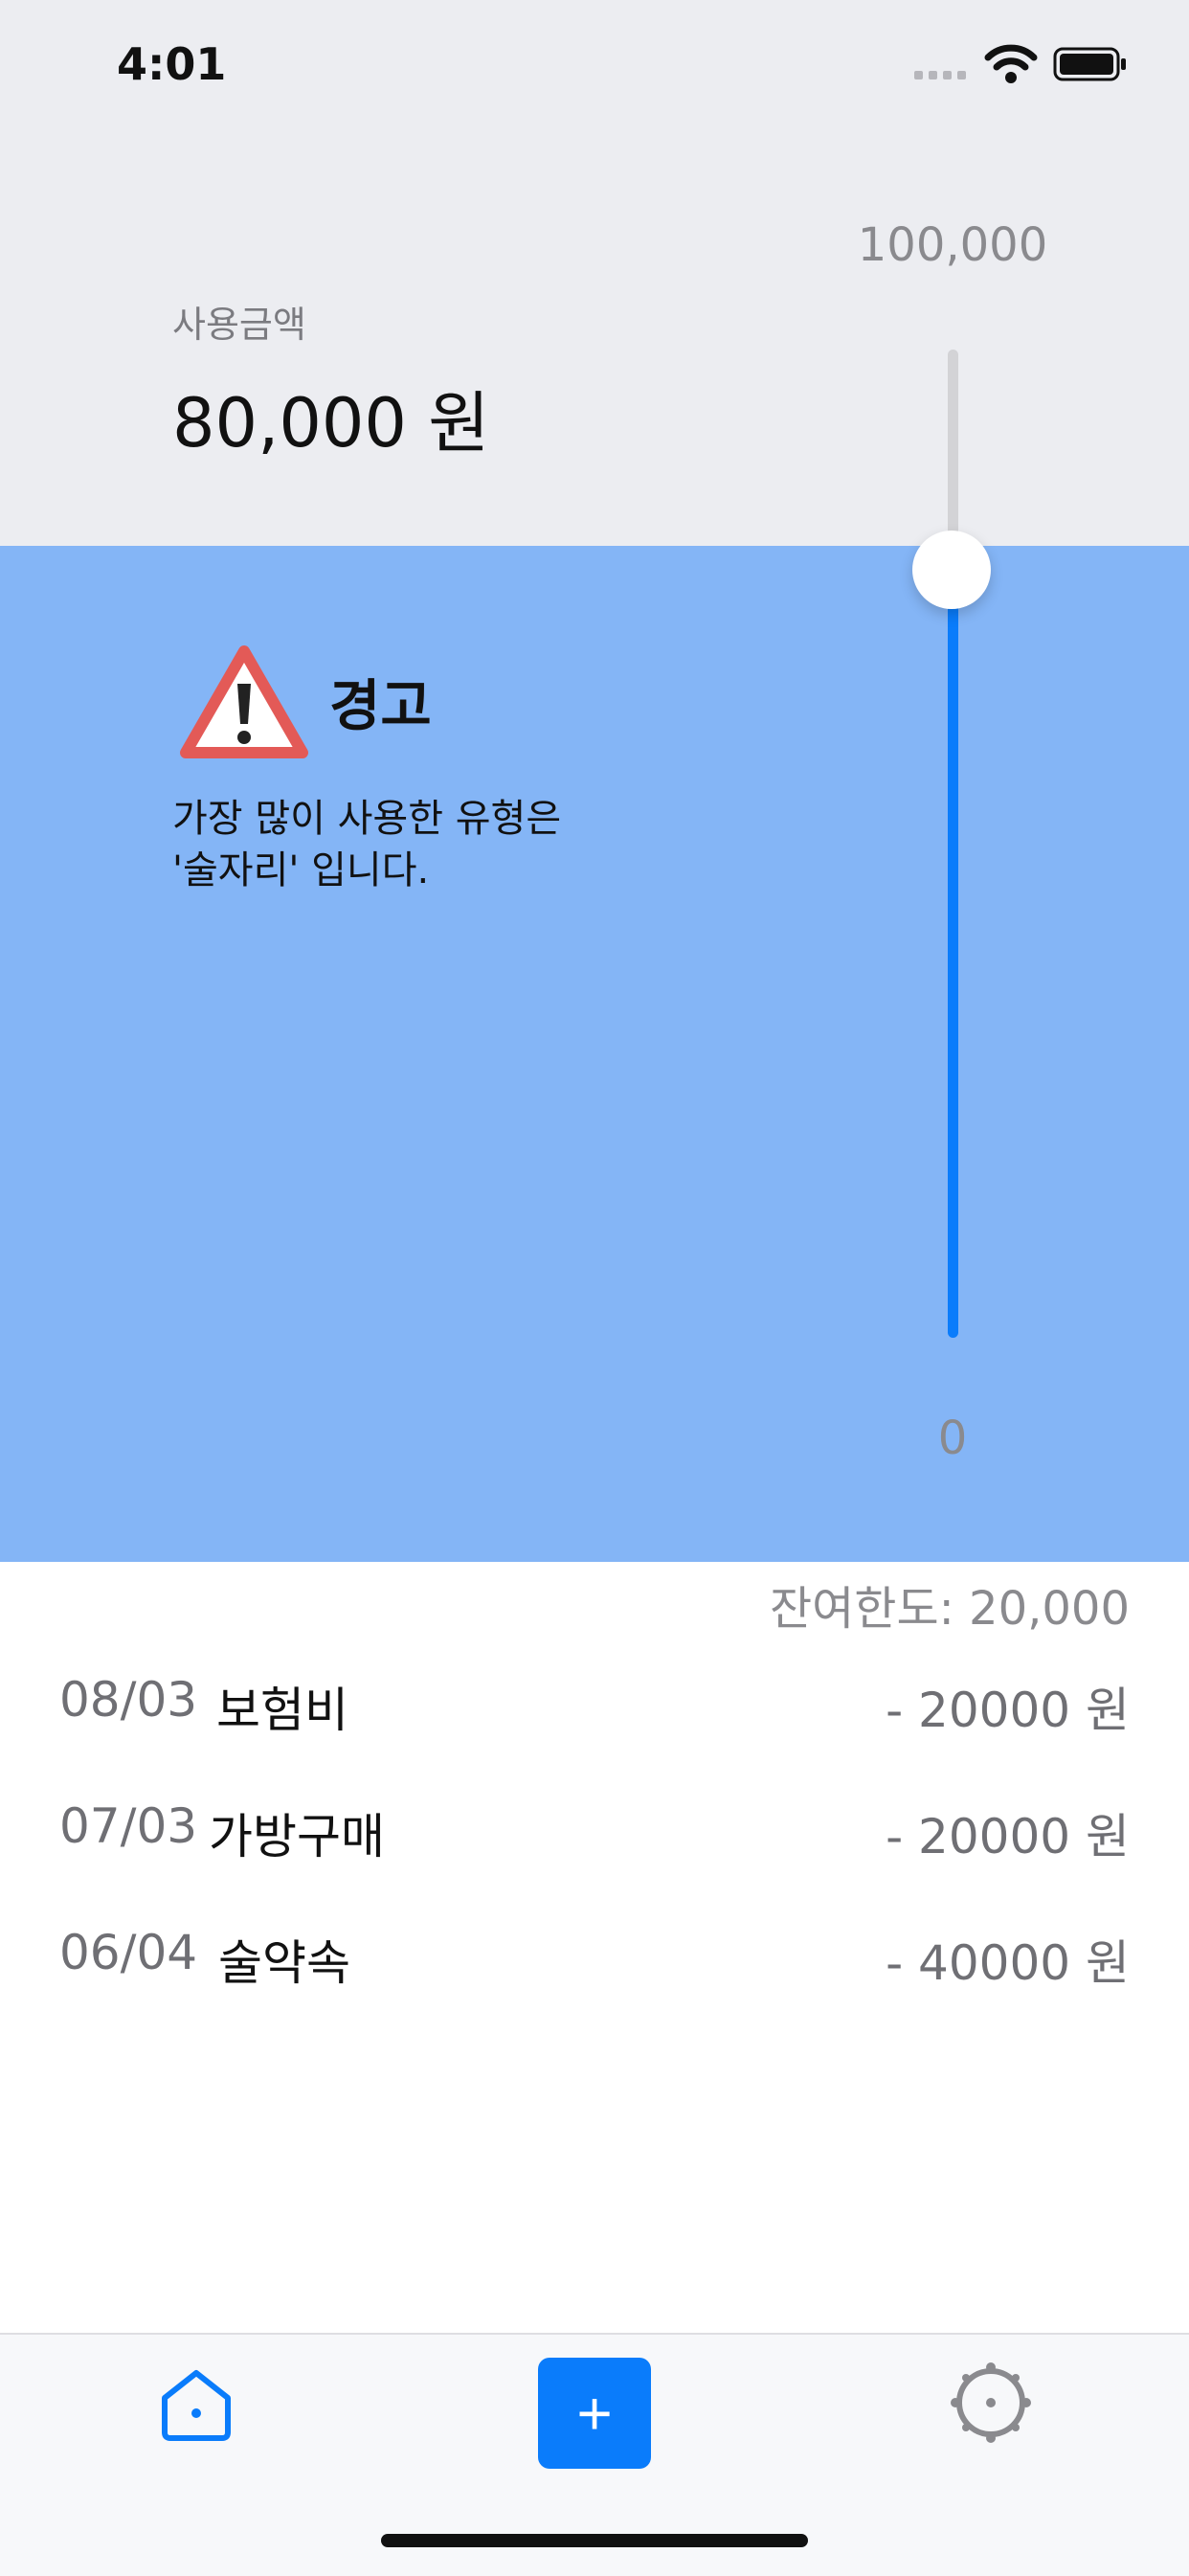 This screenshot has width=1189, height=2576. I want to click on transaction-amount: - 40000 원, so click(1008, 1963).